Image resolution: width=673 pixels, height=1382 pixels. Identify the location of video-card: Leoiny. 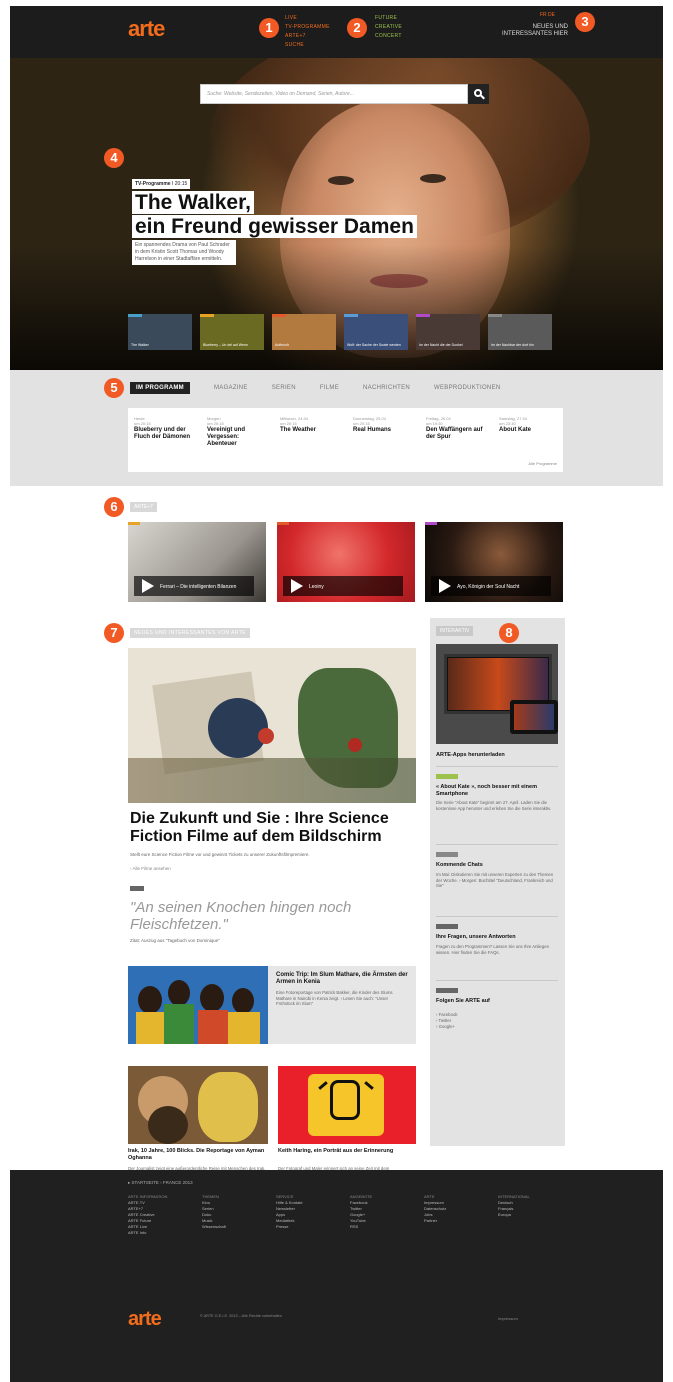
(346, 562).